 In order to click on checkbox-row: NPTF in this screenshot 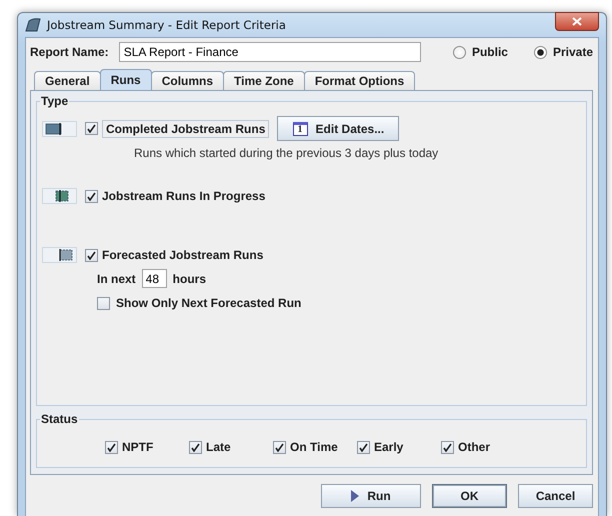, I will do `click(147, 447)`.